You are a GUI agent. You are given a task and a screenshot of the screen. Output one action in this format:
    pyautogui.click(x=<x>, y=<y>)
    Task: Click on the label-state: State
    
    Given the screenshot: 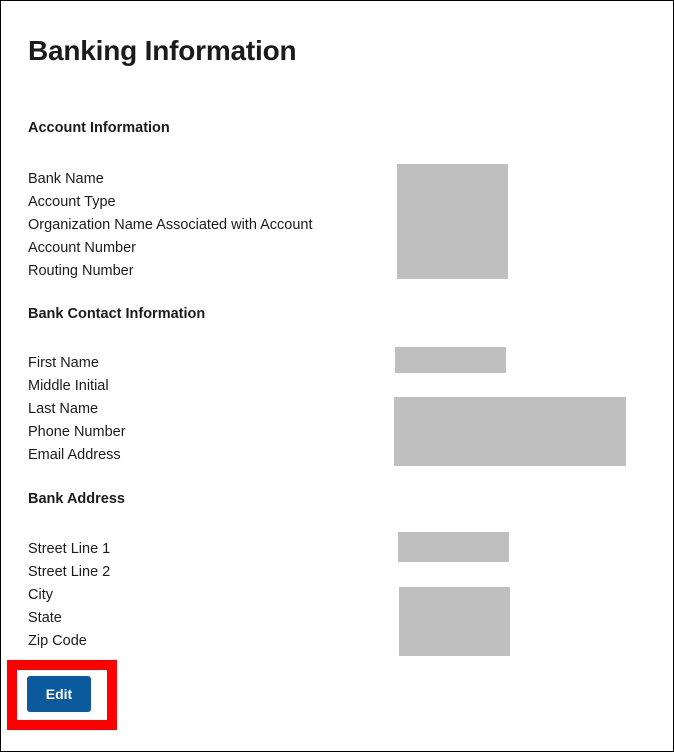 What is the action you would take?
    pyautogui.click(x=45, y=618)
    